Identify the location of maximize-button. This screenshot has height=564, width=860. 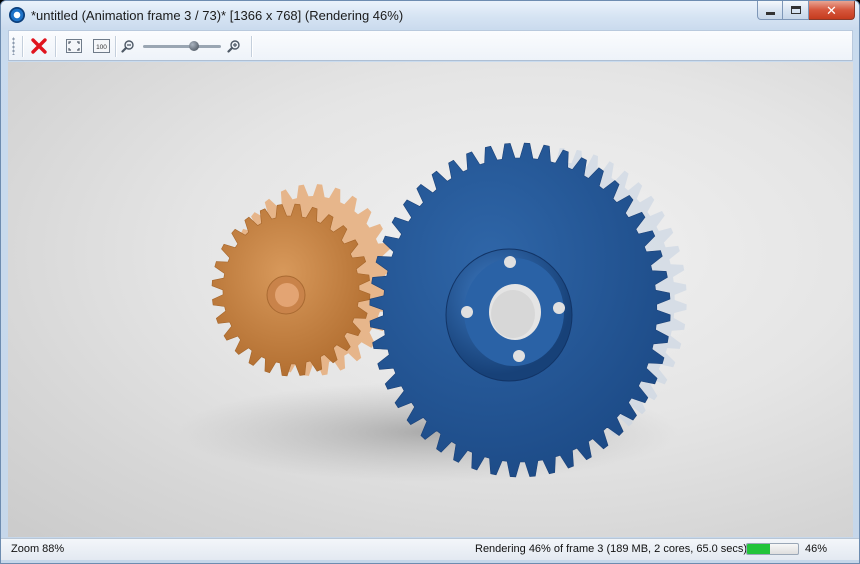
(796, 10).